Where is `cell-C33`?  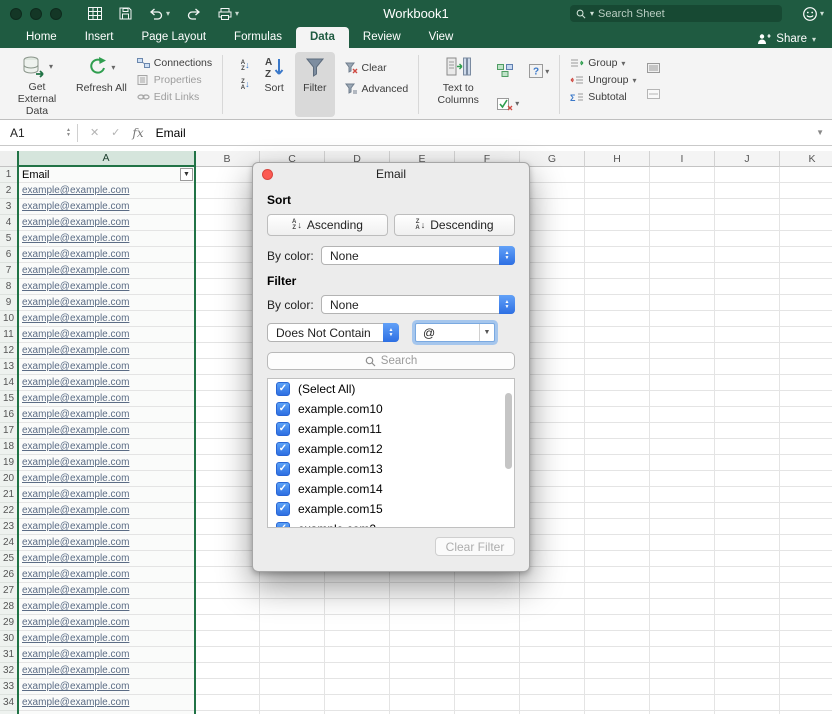 cell-C33 is located at coordinates (292, 687).